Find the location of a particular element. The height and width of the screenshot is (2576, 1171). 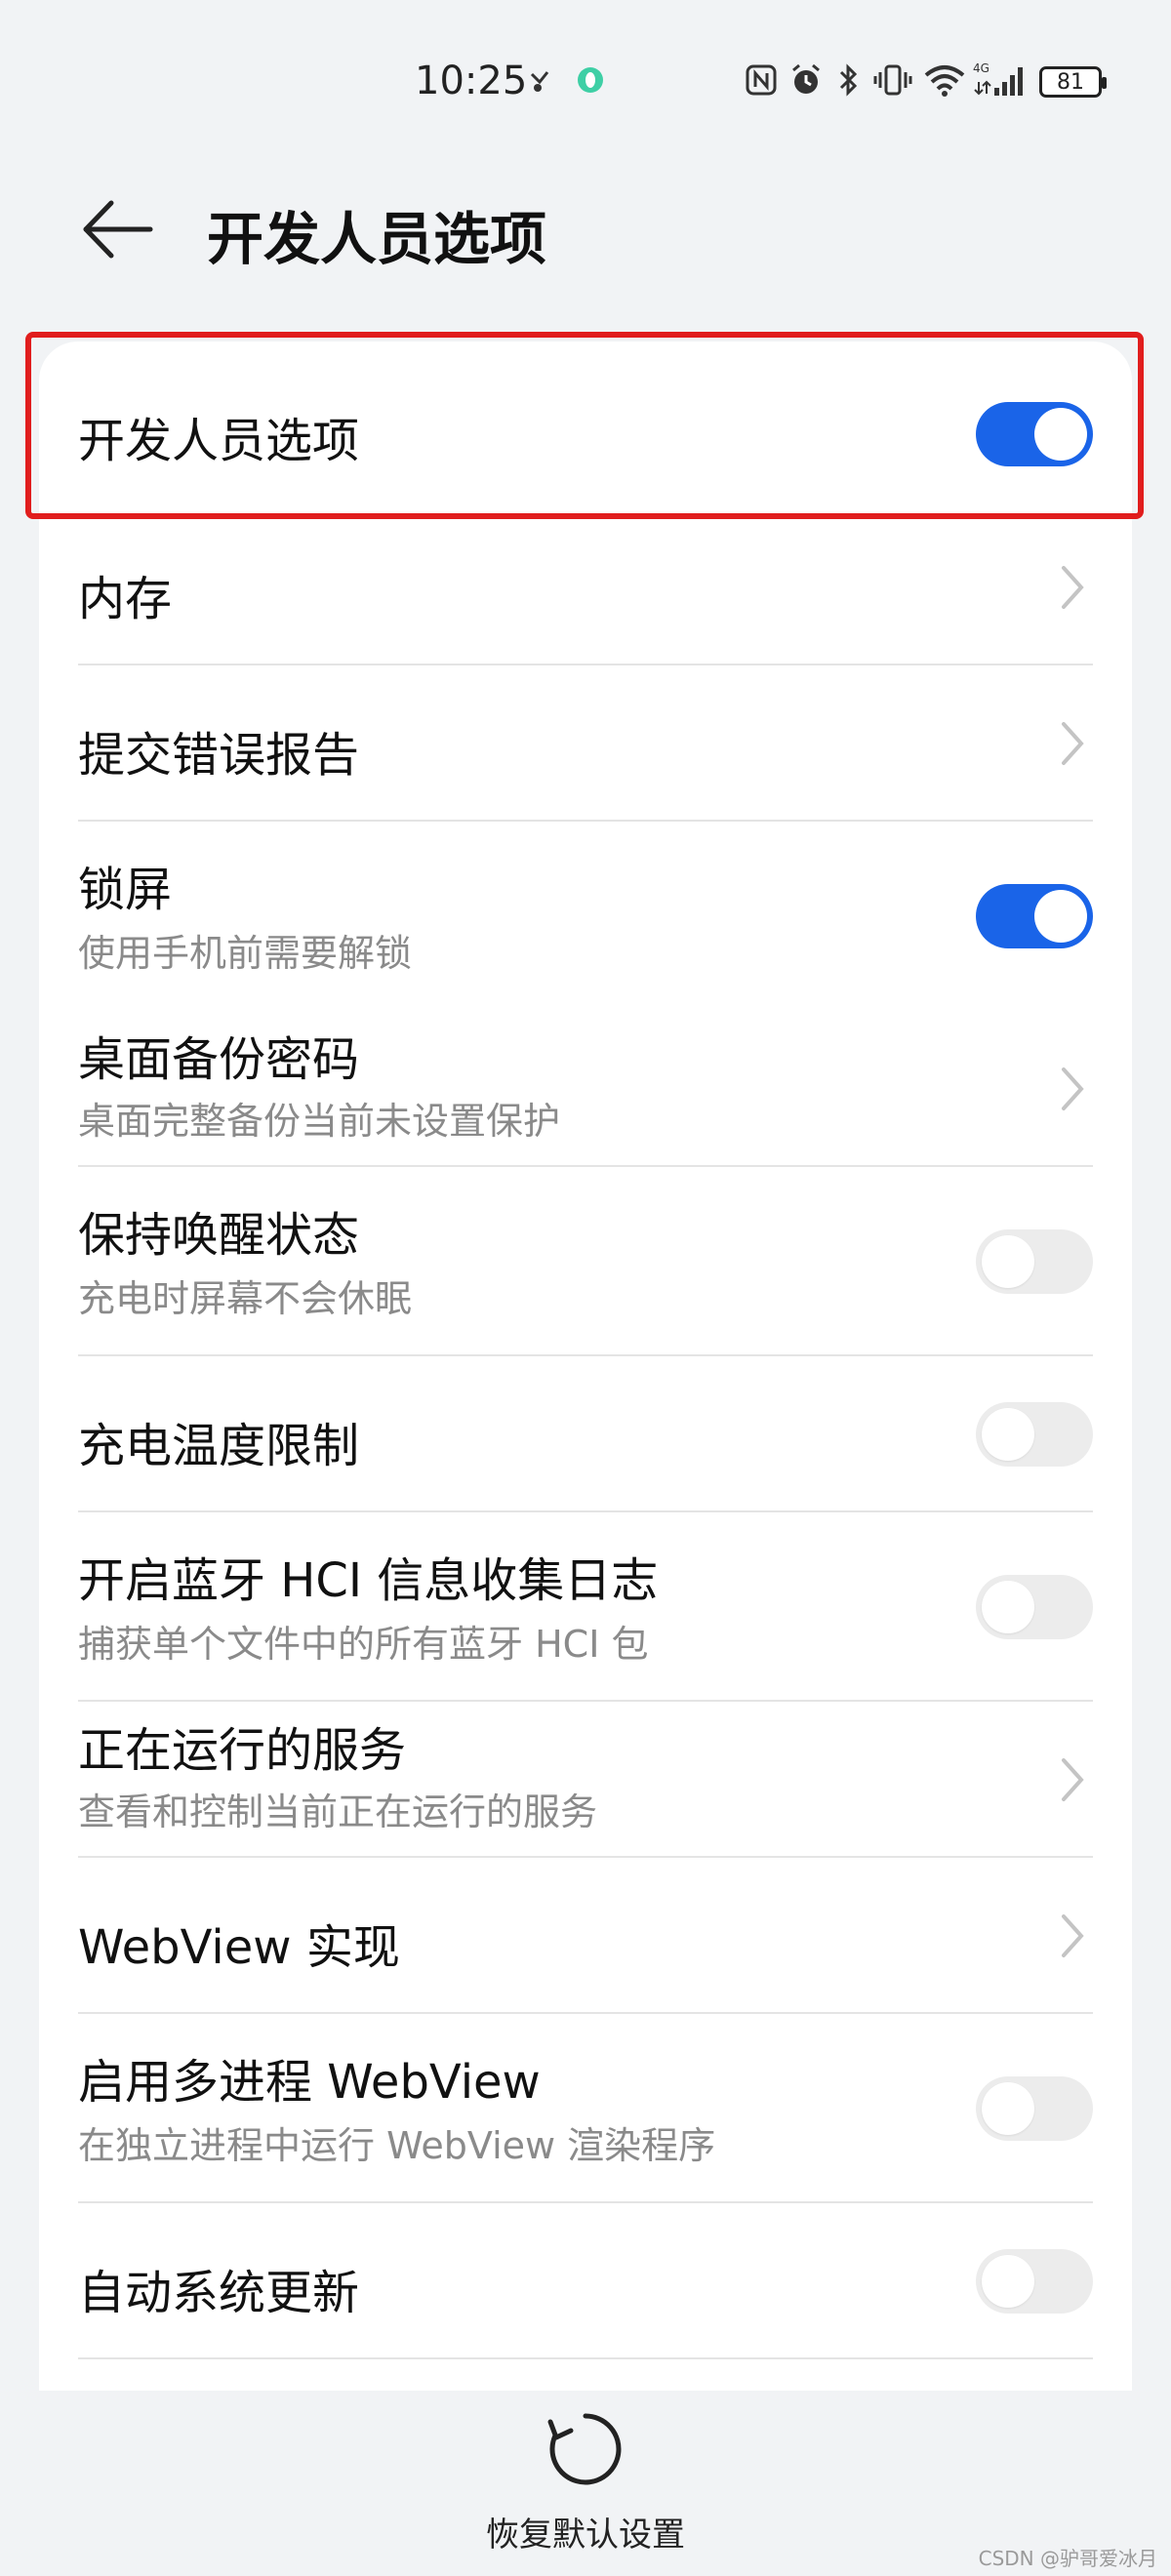

alarm-icon is located at coordinates (806, 80).